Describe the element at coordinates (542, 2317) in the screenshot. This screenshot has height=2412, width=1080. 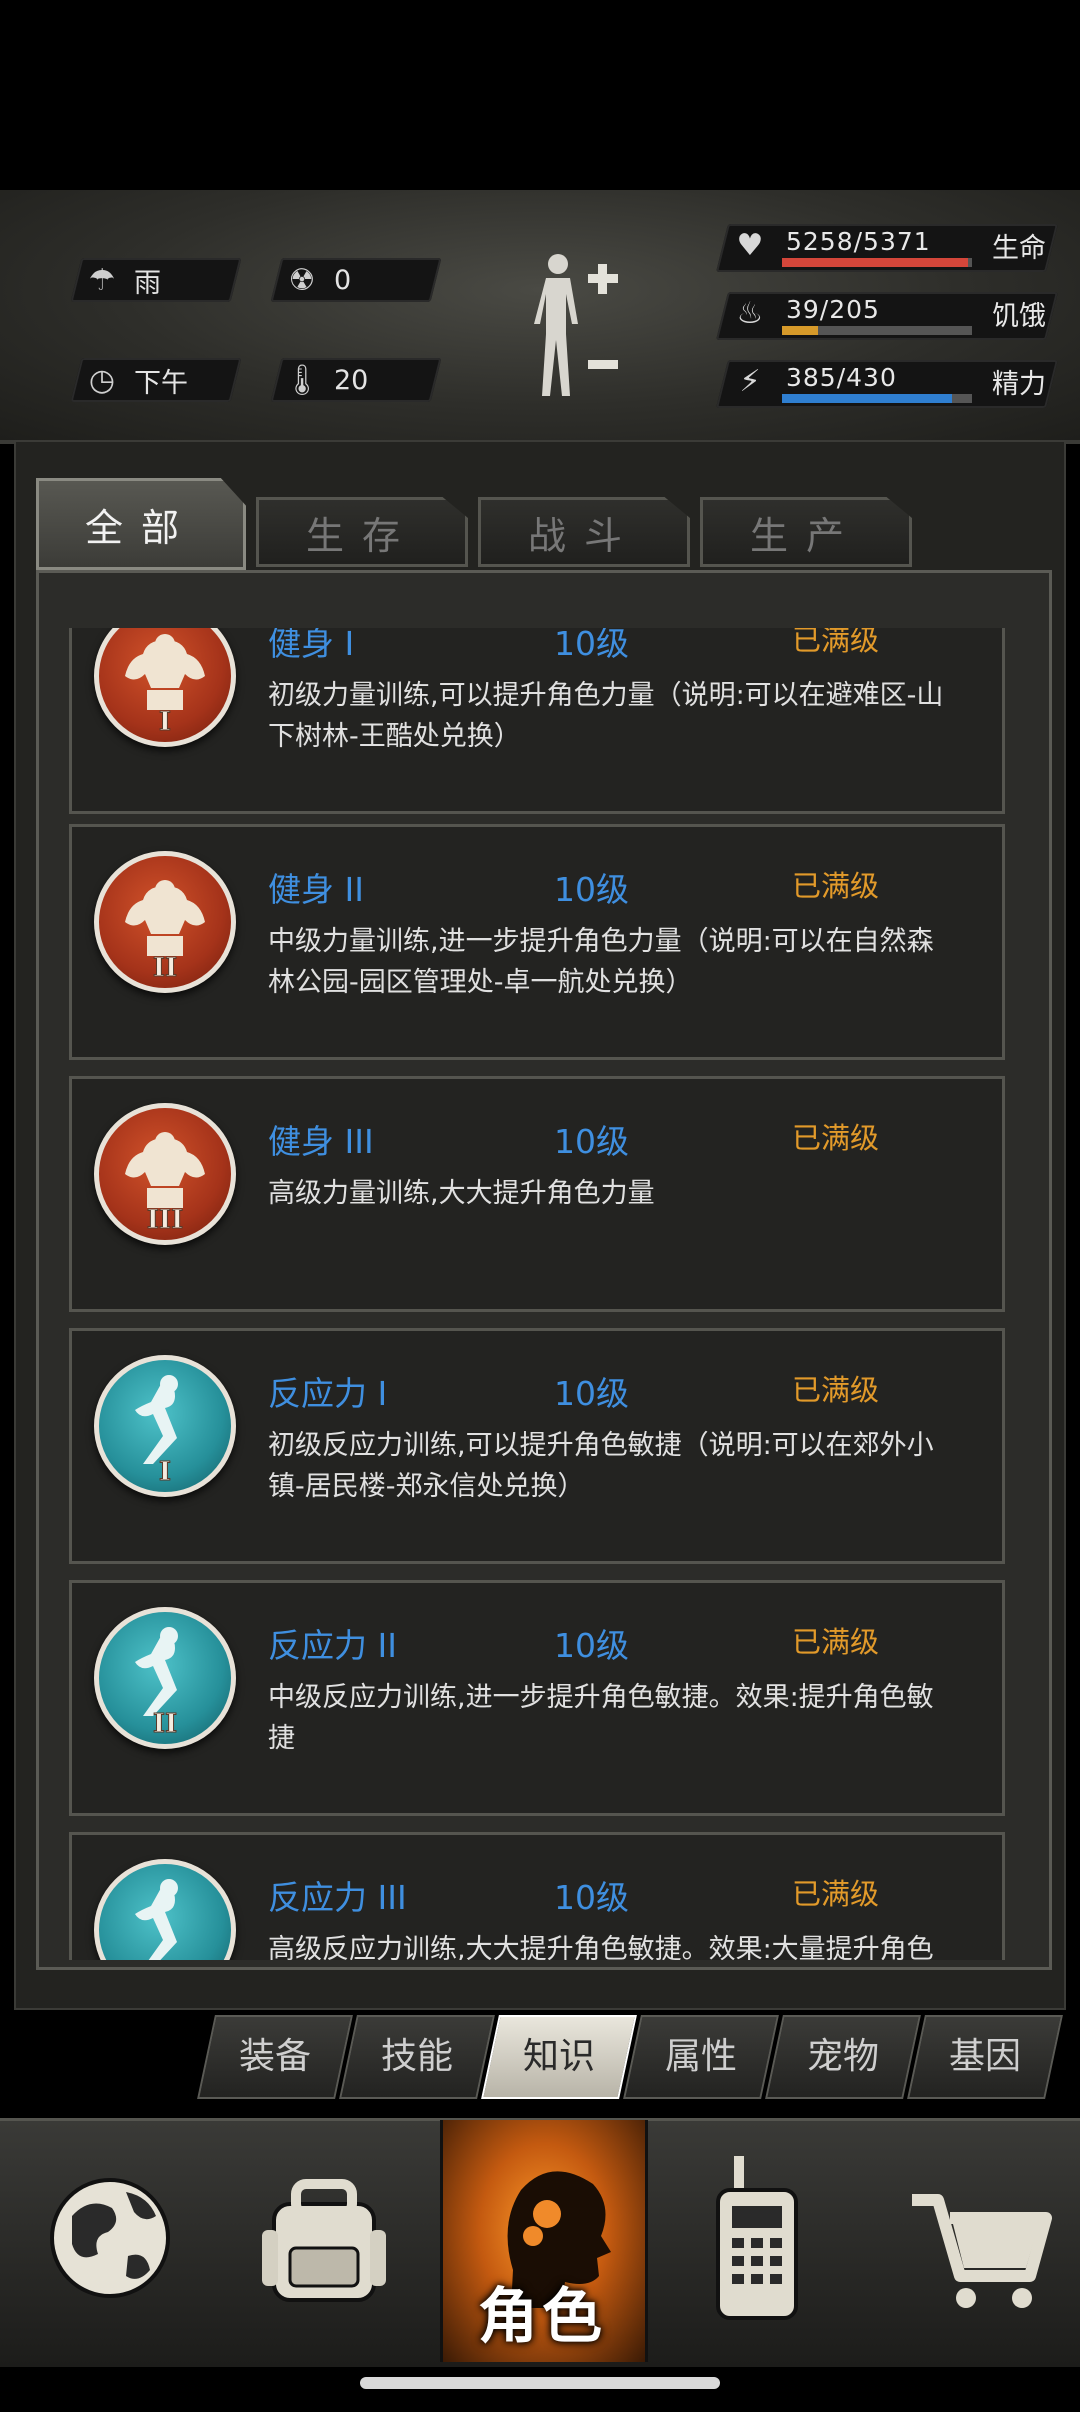
I see `nav-character-label: 角色` at that location.